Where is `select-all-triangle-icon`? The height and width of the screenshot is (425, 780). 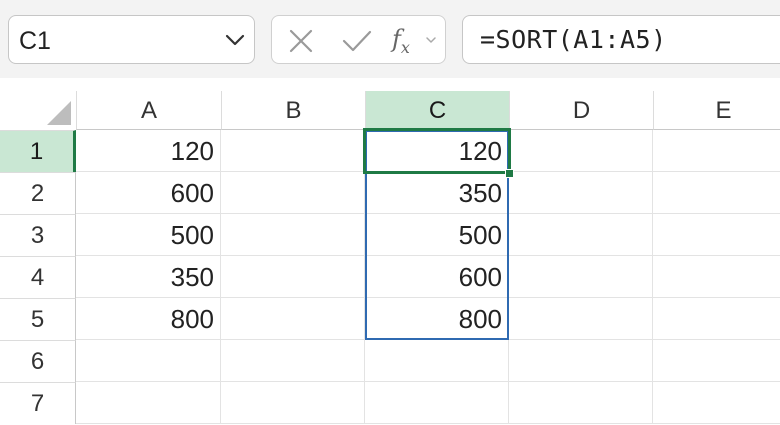
select-all-triangle-icon is located at coordinates (59, 113).